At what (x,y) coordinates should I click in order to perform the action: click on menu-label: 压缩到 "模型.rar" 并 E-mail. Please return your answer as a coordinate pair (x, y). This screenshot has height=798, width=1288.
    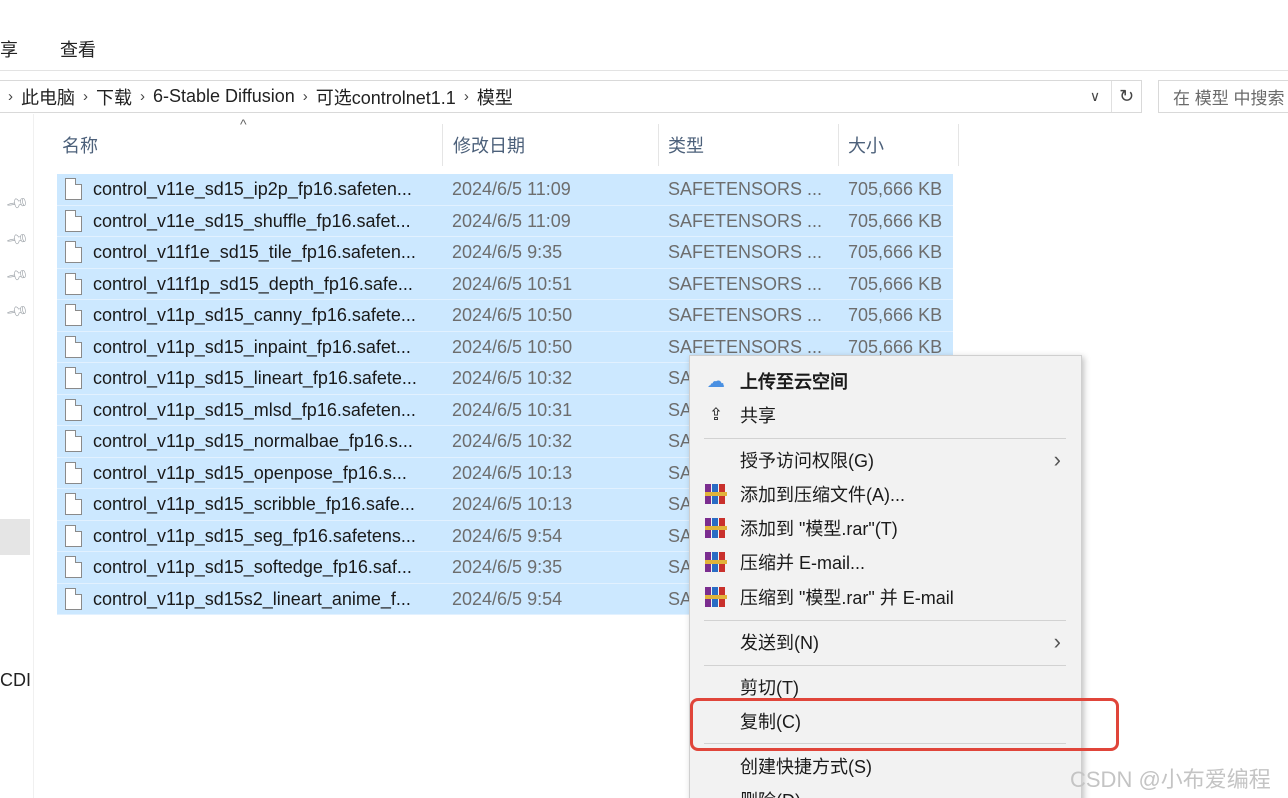
    Looking at the image, I should click on (847, 598).